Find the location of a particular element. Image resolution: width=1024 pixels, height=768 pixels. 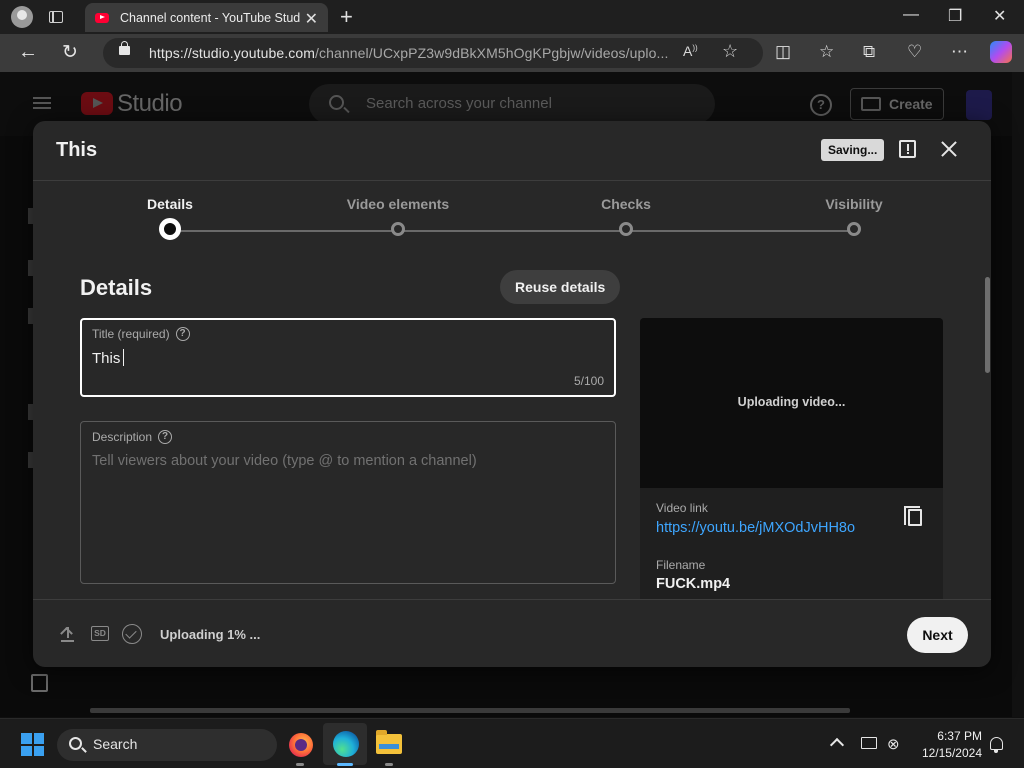

tab-actions-icon is located at coordinates (56, 17).